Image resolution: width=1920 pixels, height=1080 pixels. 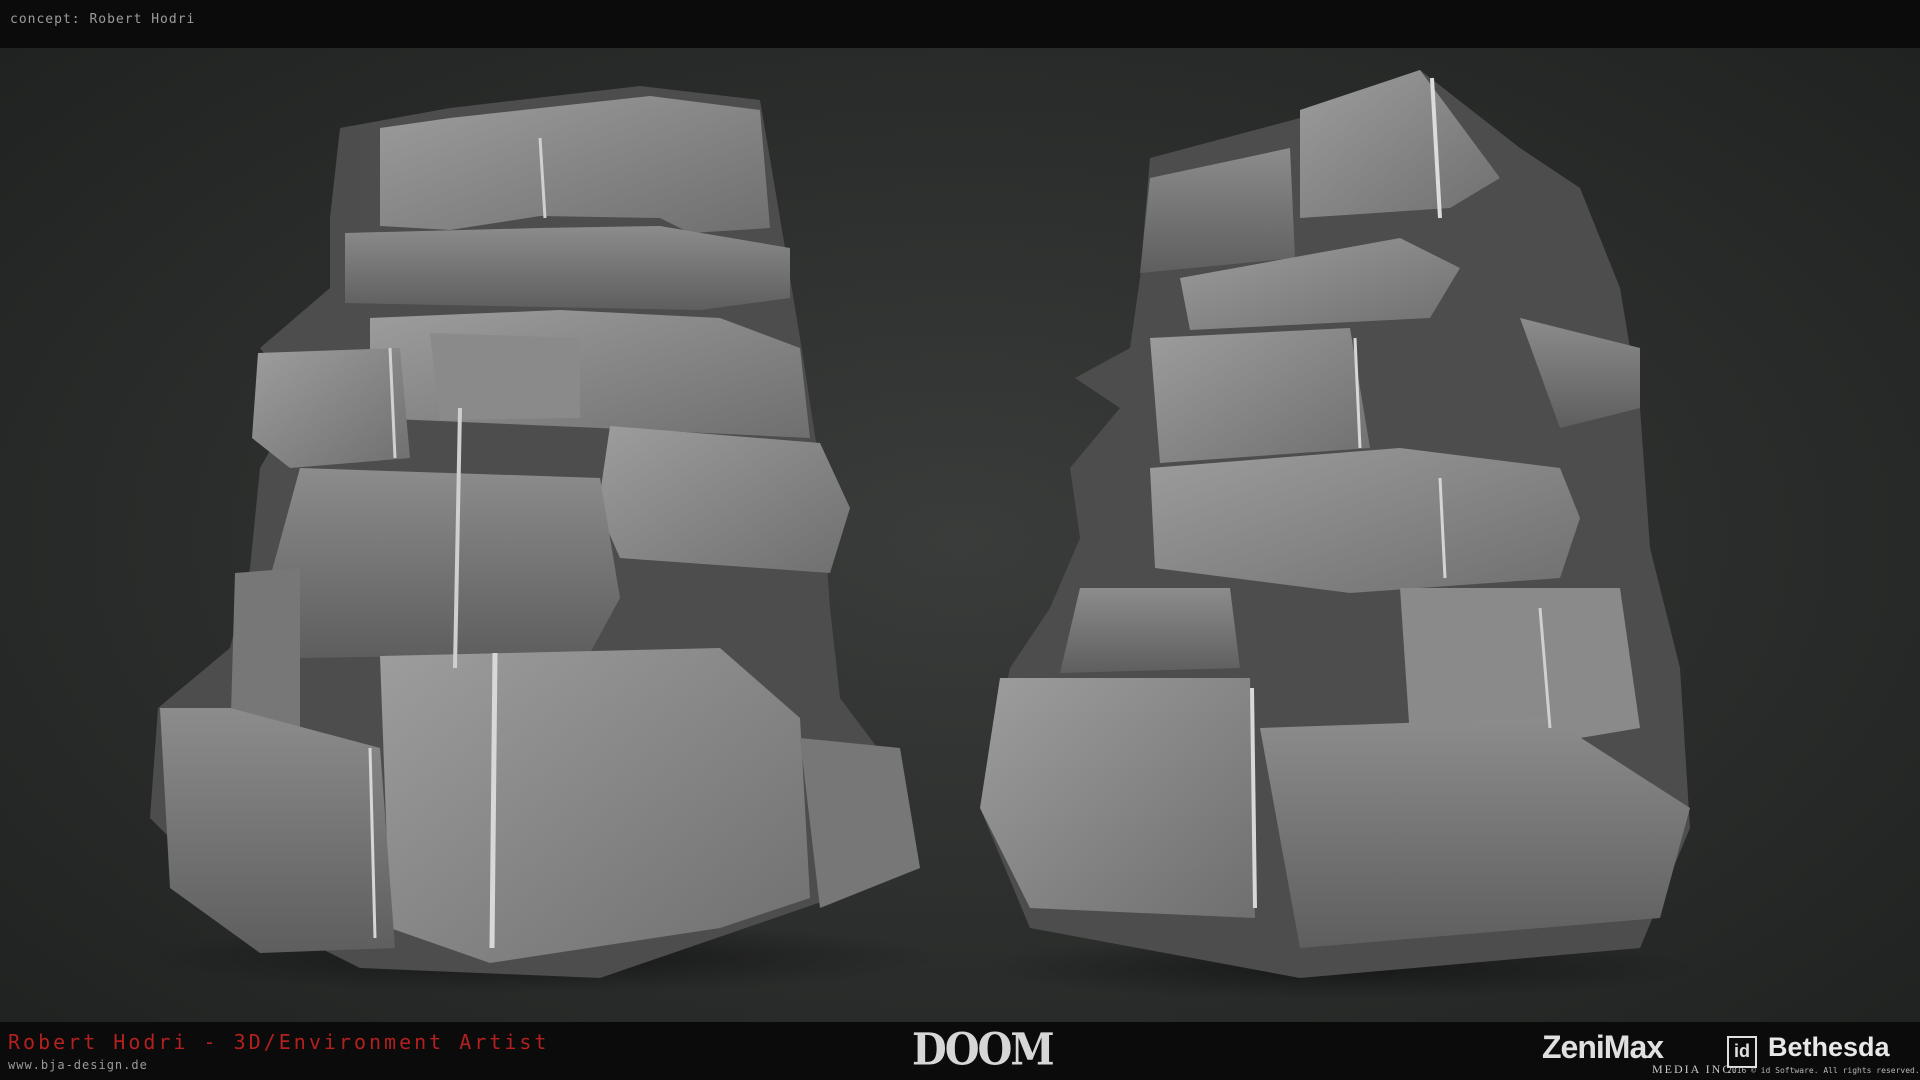 What do you see at coordinates (103, 19) in the screenshot?
I see `concept-credit: concept: Robert Hodri` at bounding box center [103, 19].